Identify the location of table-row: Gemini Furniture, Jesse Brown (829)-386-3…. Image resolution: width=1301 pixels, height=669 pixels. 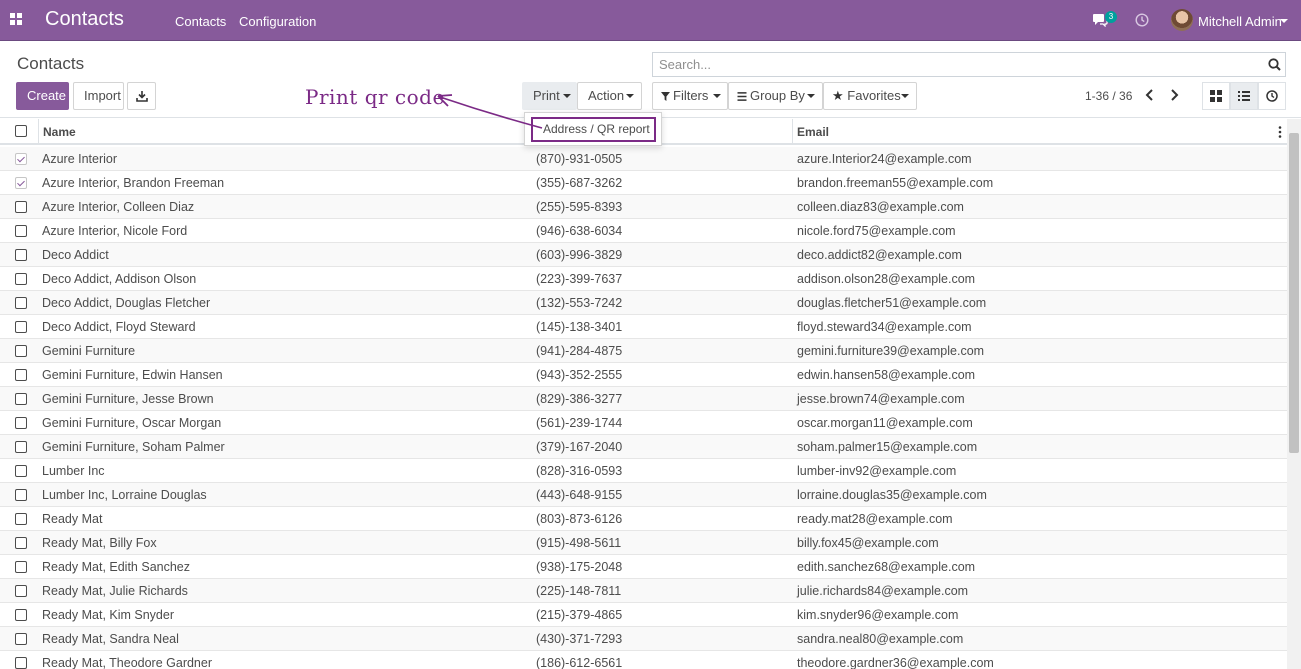
(643, 399).